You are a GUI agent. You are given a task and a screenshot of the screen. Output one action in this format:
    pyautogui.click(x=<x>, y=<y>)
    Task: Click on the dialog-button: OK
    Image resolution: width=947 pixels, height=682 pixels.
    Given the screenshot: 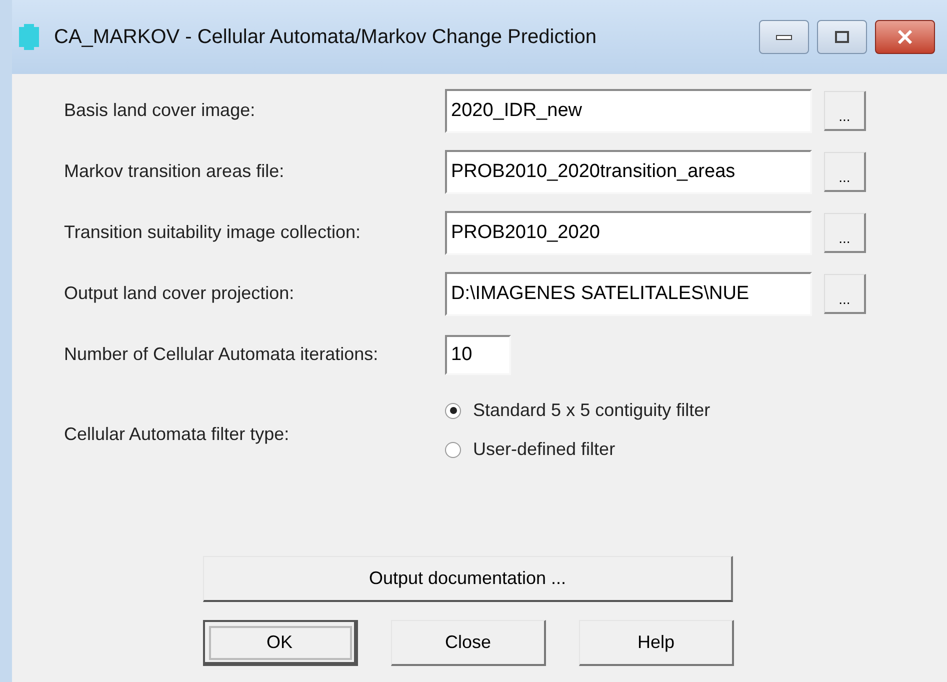 What is the action you would take?
    pyautogui.click(x=280, y=643)
    